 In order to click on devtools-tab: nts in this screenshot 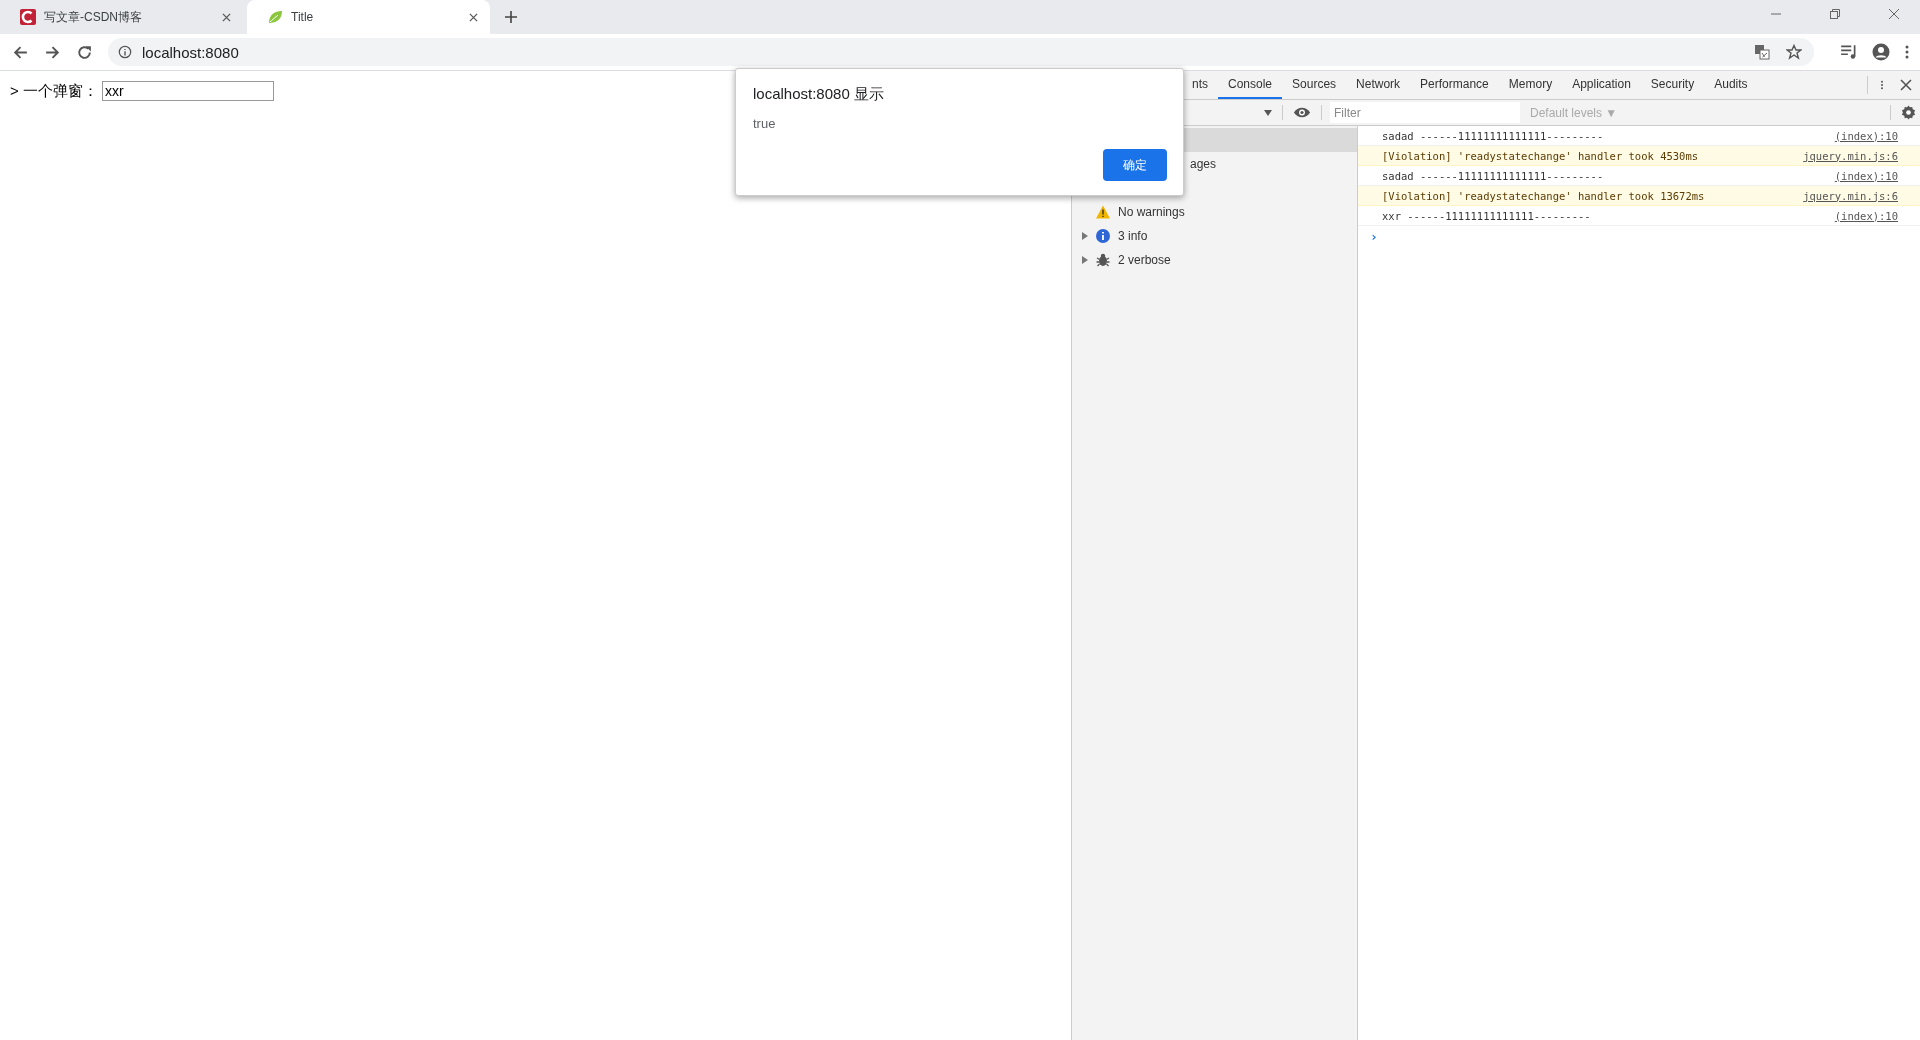, I will do `click(1200, 85)`.